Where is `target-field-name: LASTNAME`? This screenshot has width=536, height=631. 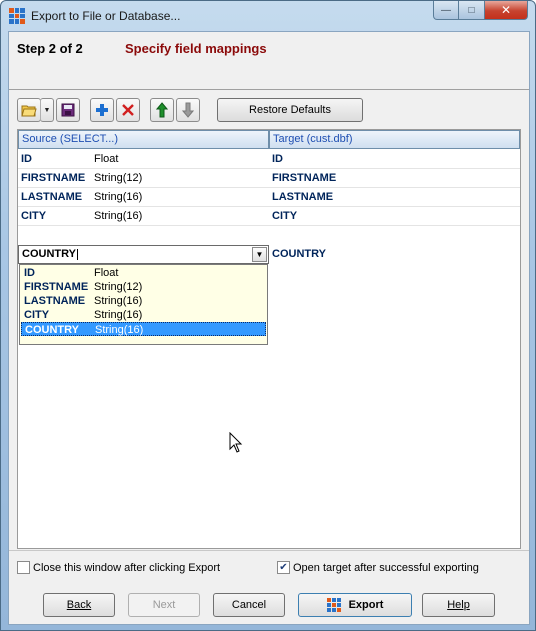
target-field-name: LASTNAME is located at coordinates (303, 197).